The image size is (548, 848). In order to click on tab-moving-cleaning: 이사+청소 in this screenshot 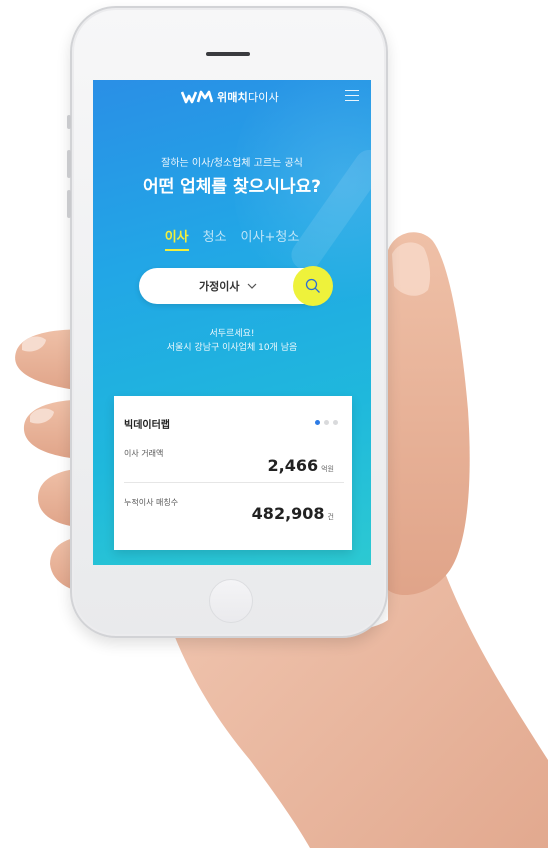, I will do `click(270, 238)`.